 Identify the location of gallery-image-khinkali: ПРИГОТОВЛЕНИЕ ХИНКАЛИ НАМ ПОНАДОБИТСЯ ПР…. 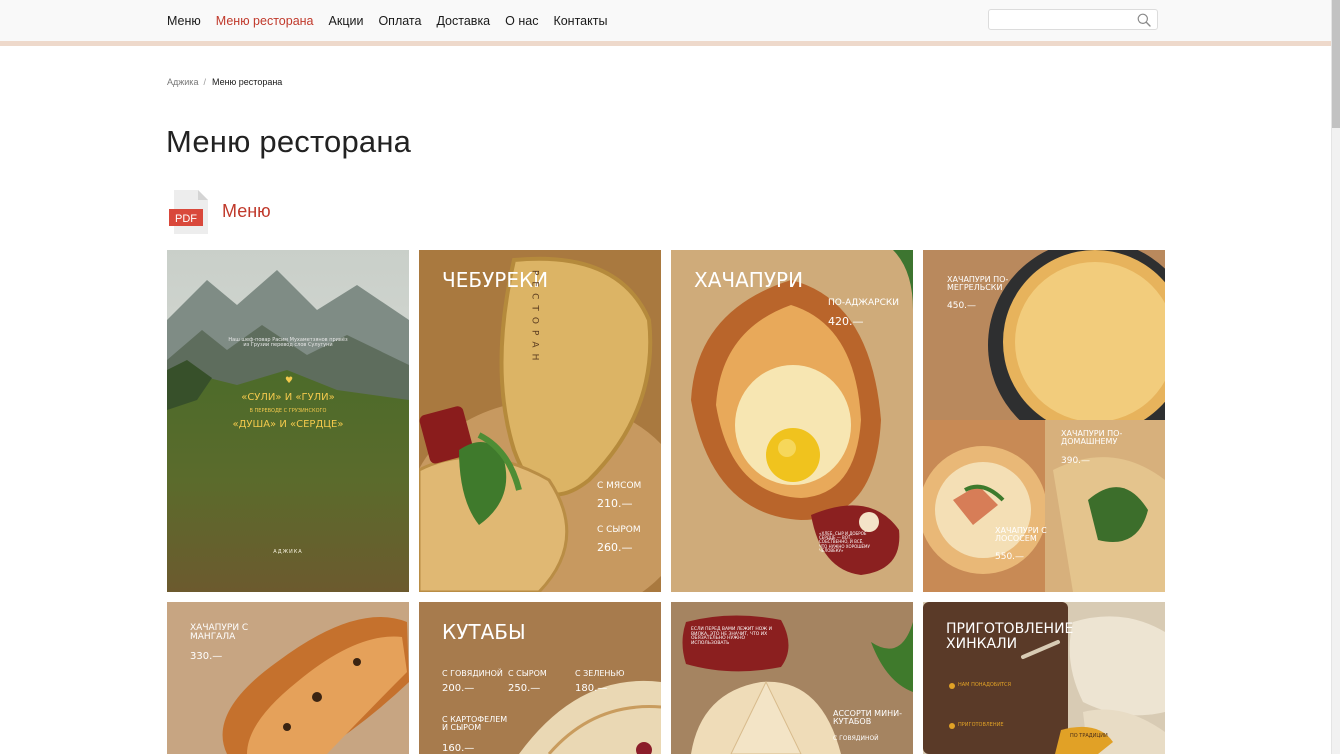
(1044, 678).